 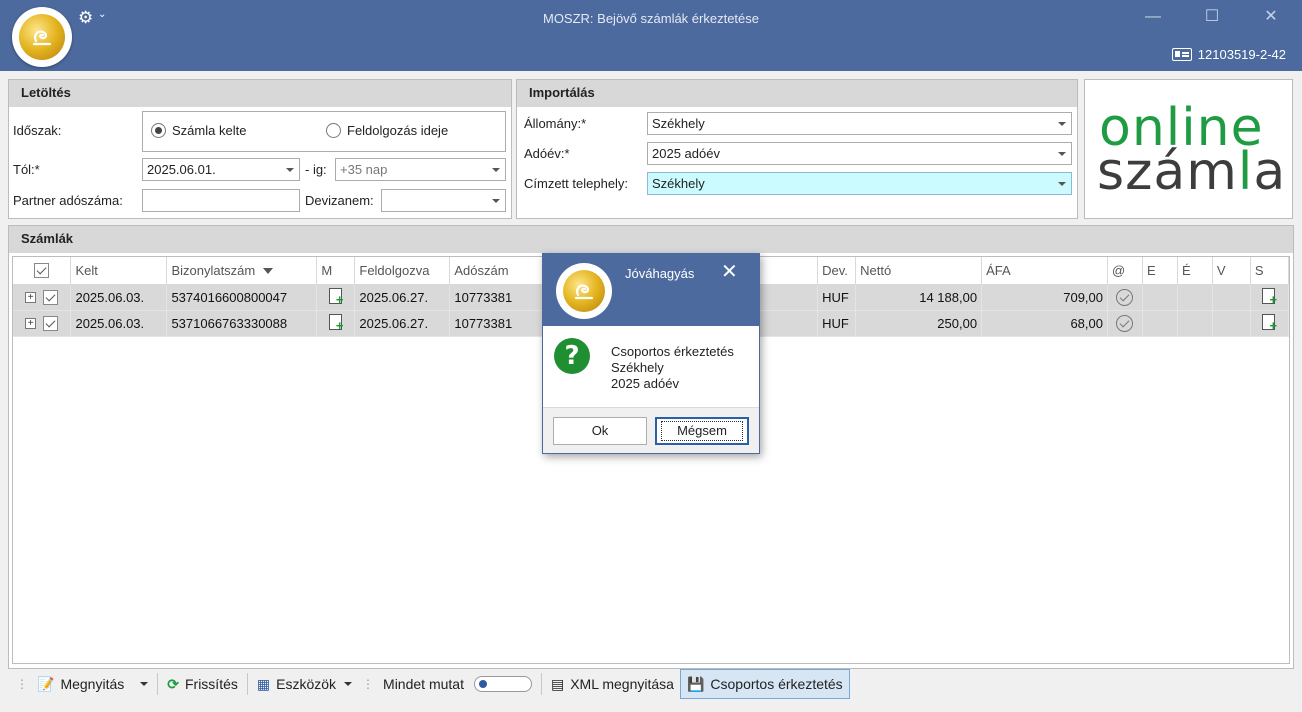 I want to click on col-v: V, so click(x=1231, y=271).